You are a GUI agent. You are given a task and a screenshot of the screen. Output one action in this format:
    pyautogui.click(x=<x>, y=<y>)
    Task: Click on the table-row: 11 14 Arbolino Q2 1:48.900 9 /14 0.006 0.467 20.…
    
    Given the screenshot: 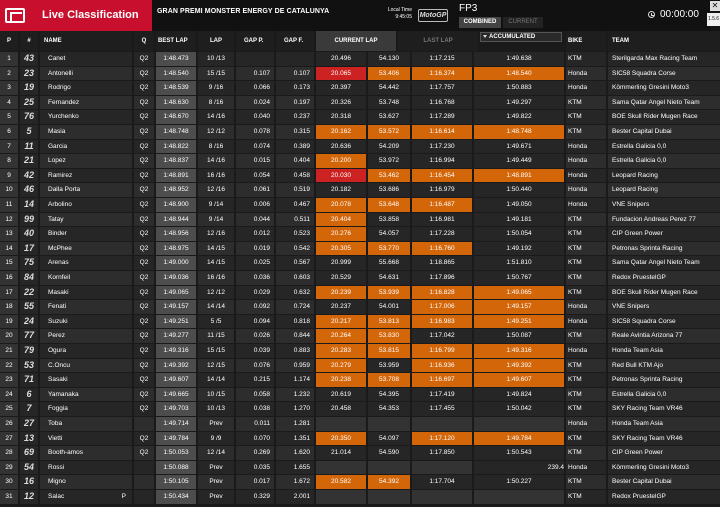 What is the action you would take?
    pyautogui.click(x=360, y=205)
    